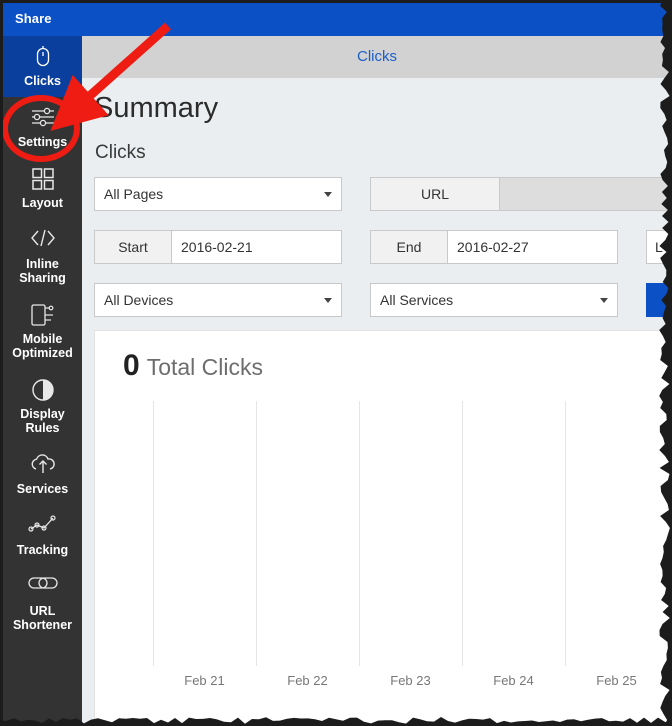  Describe the element at coordinates (133, 247) in the screenshot. I see `start-addon: Start` at that location.